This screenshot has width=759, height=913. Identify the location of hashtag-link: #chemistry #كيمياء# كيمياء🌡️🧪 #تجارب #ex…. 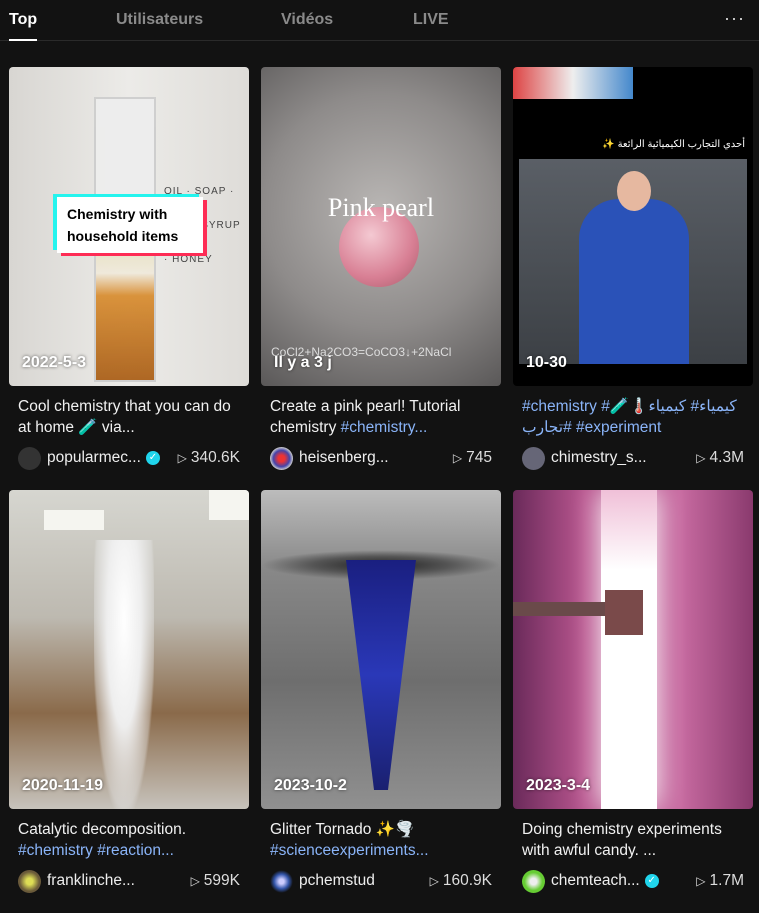
(629, 417).